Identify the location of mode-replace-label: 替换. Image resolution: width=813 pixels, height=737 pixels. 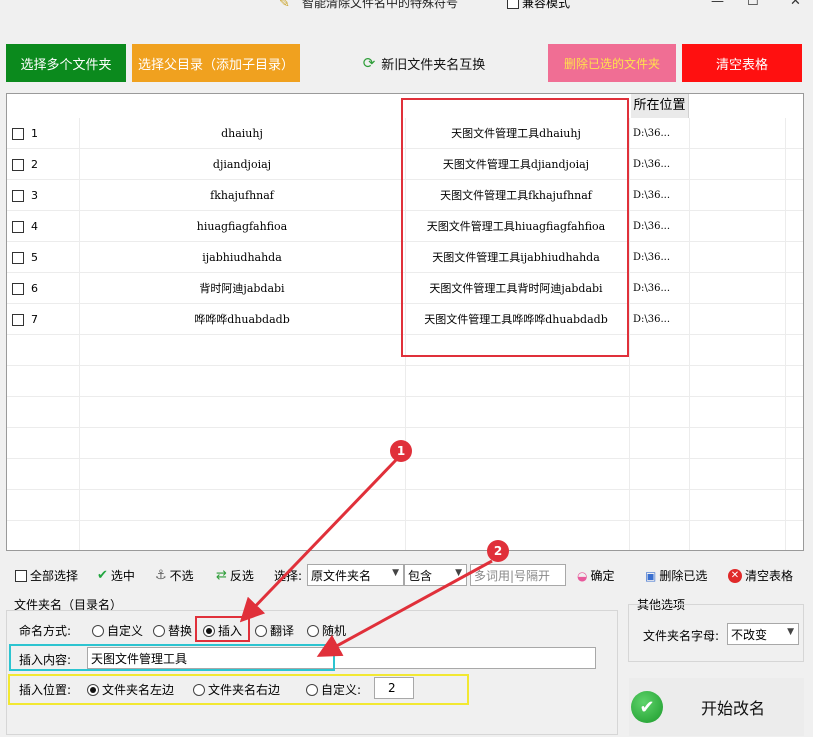
(180, 631).